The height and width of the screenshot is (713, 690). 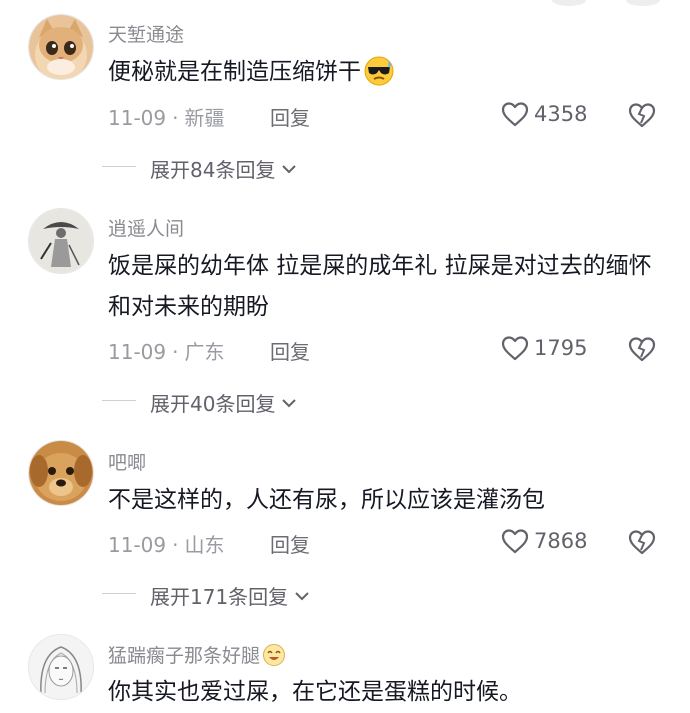 I want to click on username-text: 猛踹瘸子那条好腿, so click(x=184, y=656).